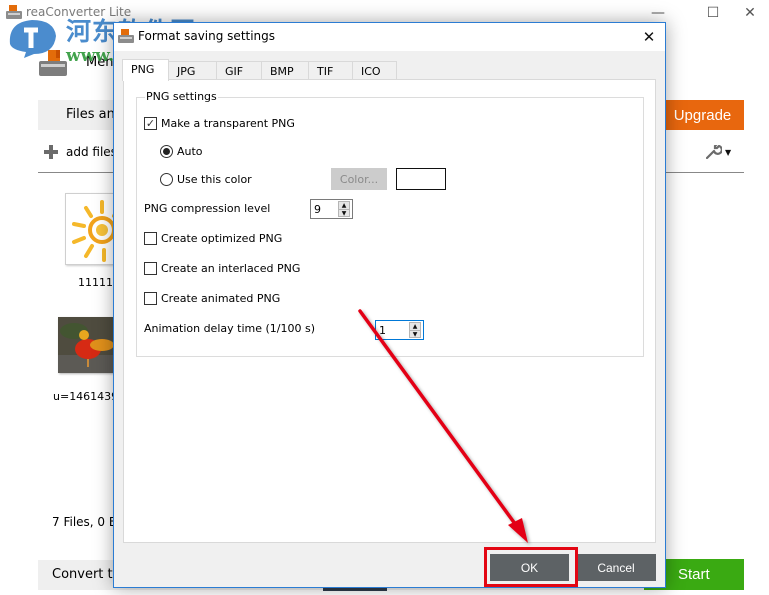  Describe the element at coordinates (228, 123) in the screenshot. I see `make-transparent-label: Make a transparent PNG` at that location.